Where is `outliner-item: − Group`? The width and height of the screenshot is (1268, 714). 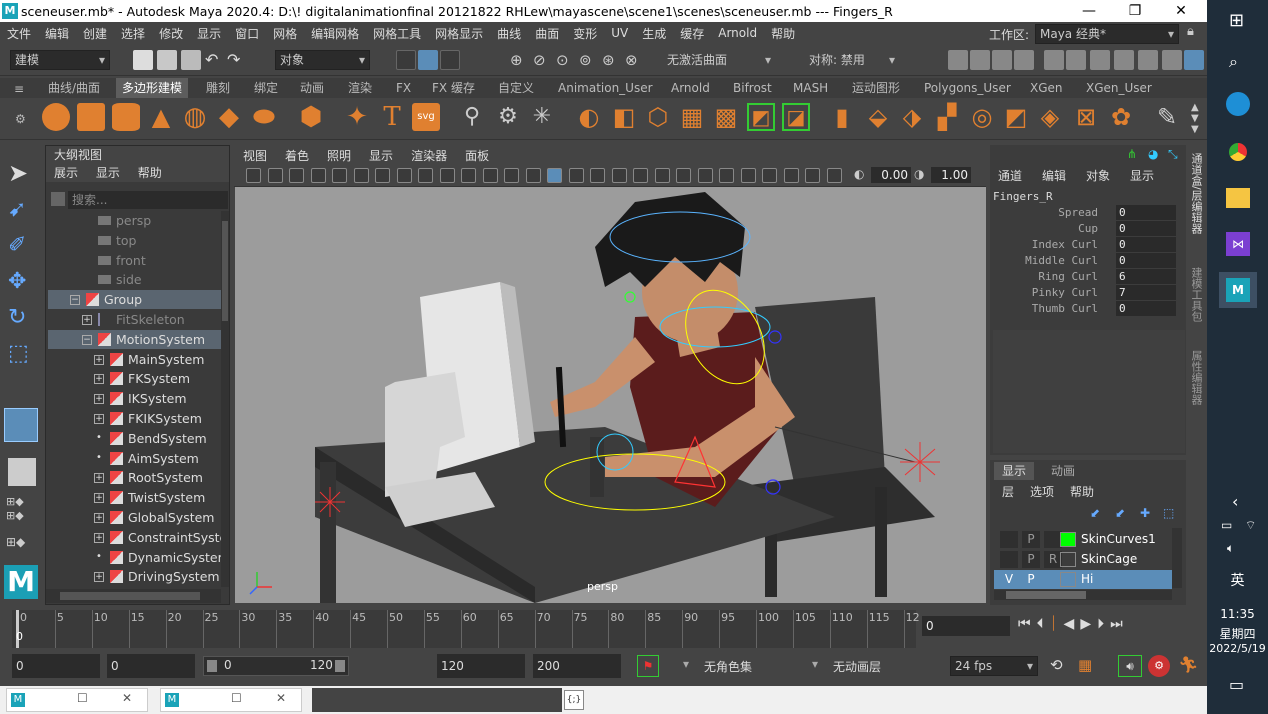 outliner-item: − Group is located at coordinates (134, 300).